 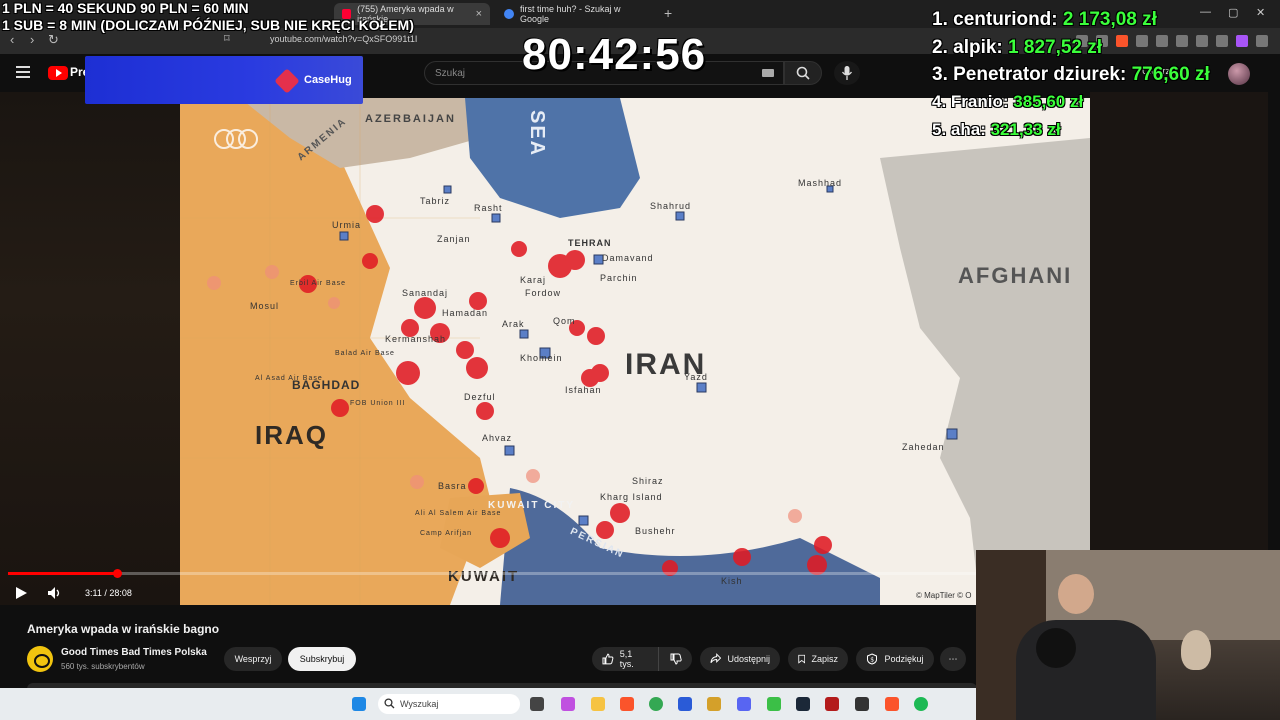 What do you see at coordinates (847, 73) in the screenshot?
I see `voice-search-button` at bounding box center [847, 73].